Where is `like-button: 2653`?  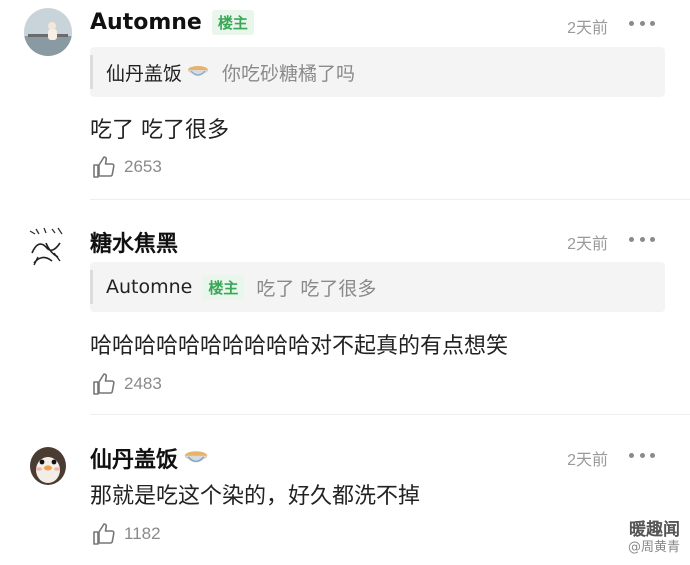 like-button: 2653 is located at coordinates (127, 167).